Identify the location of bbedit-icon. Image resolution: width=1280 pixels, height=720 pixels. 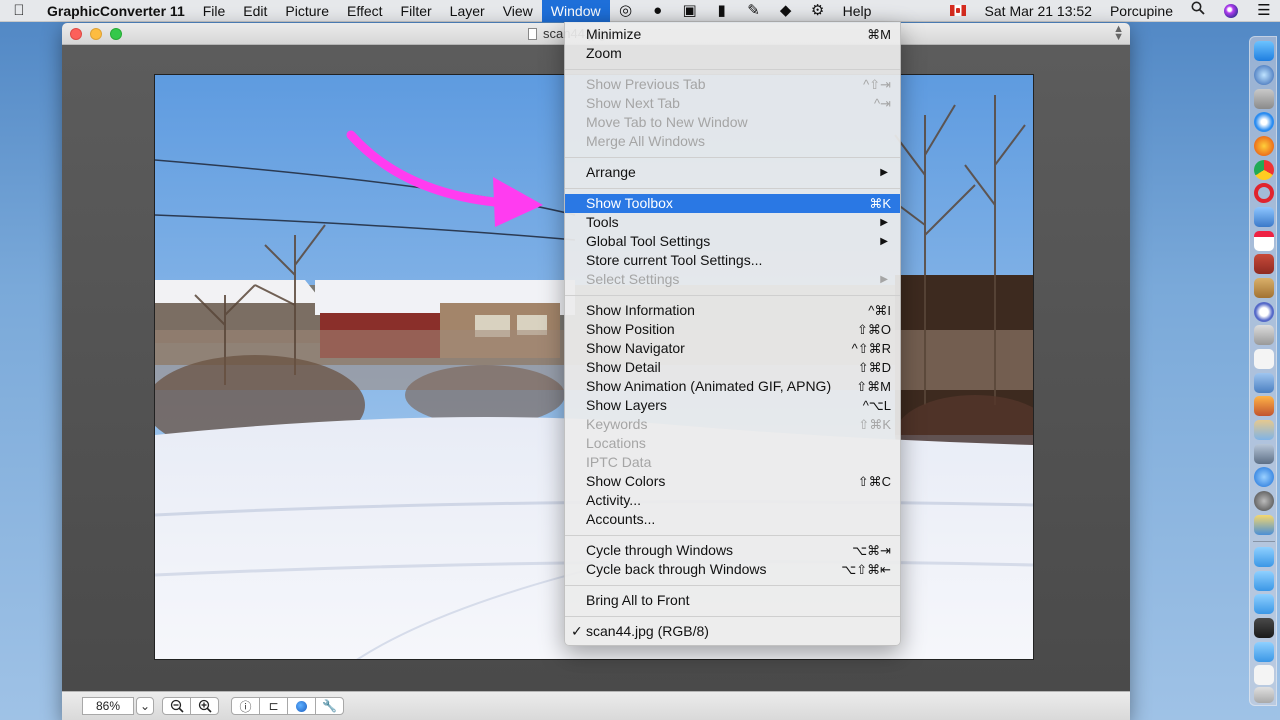
(1264, 312).